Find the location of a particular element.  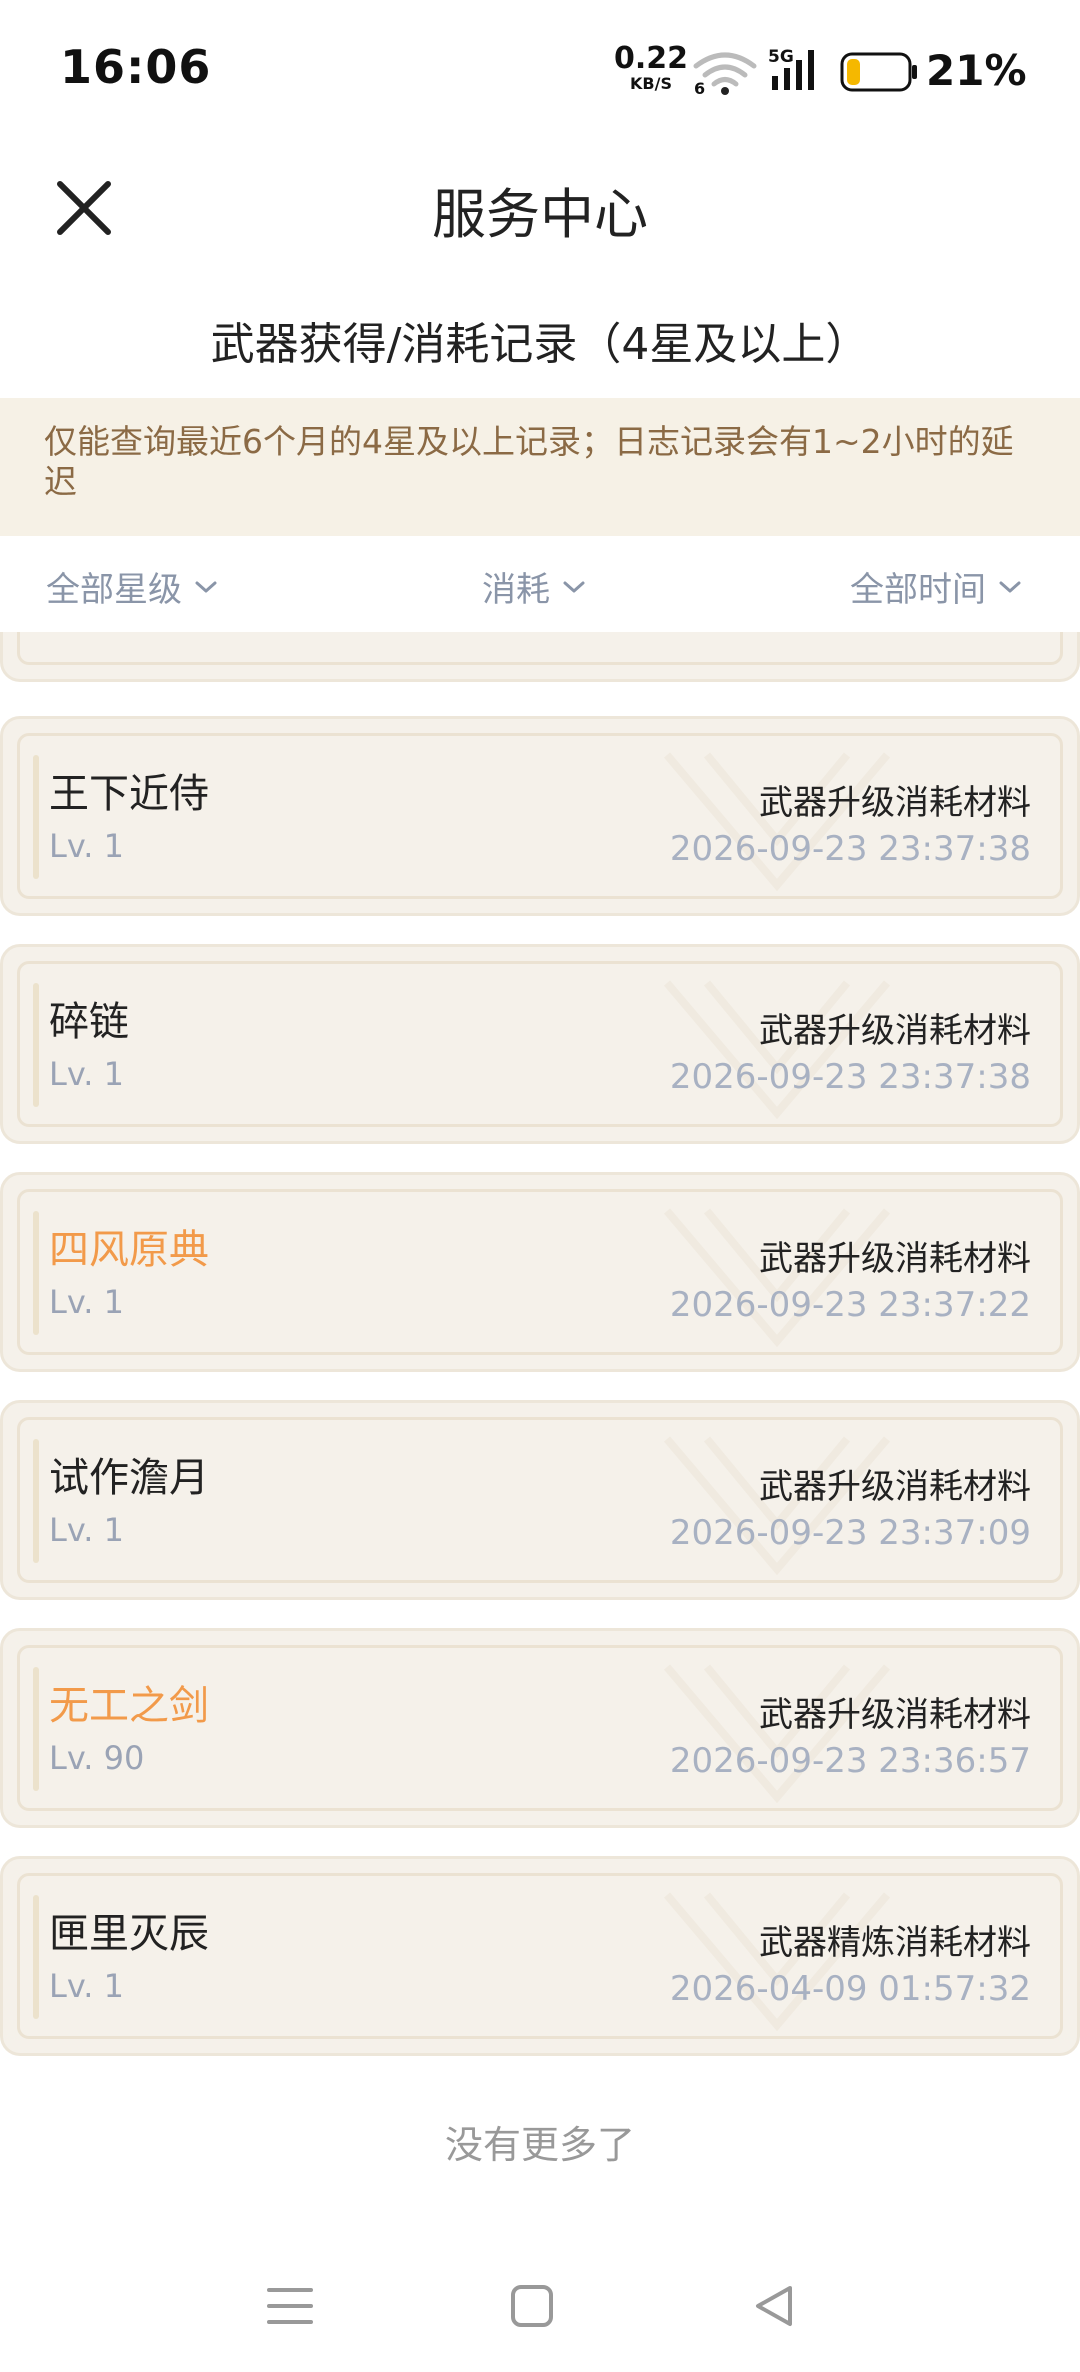

weapon-name: 无工之剑 is located at coordinates (129, 1706).